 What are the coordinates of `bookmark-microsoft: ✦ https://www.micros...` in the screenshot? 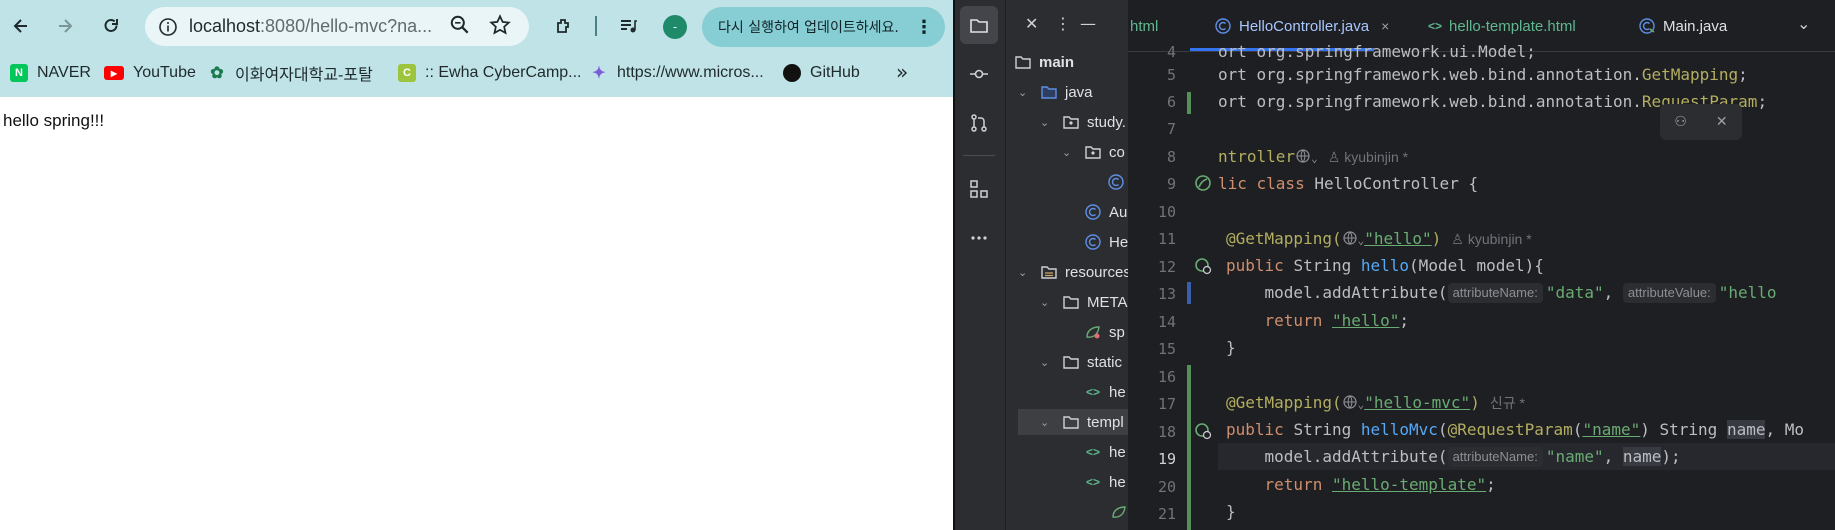 It's located at (676, 73).